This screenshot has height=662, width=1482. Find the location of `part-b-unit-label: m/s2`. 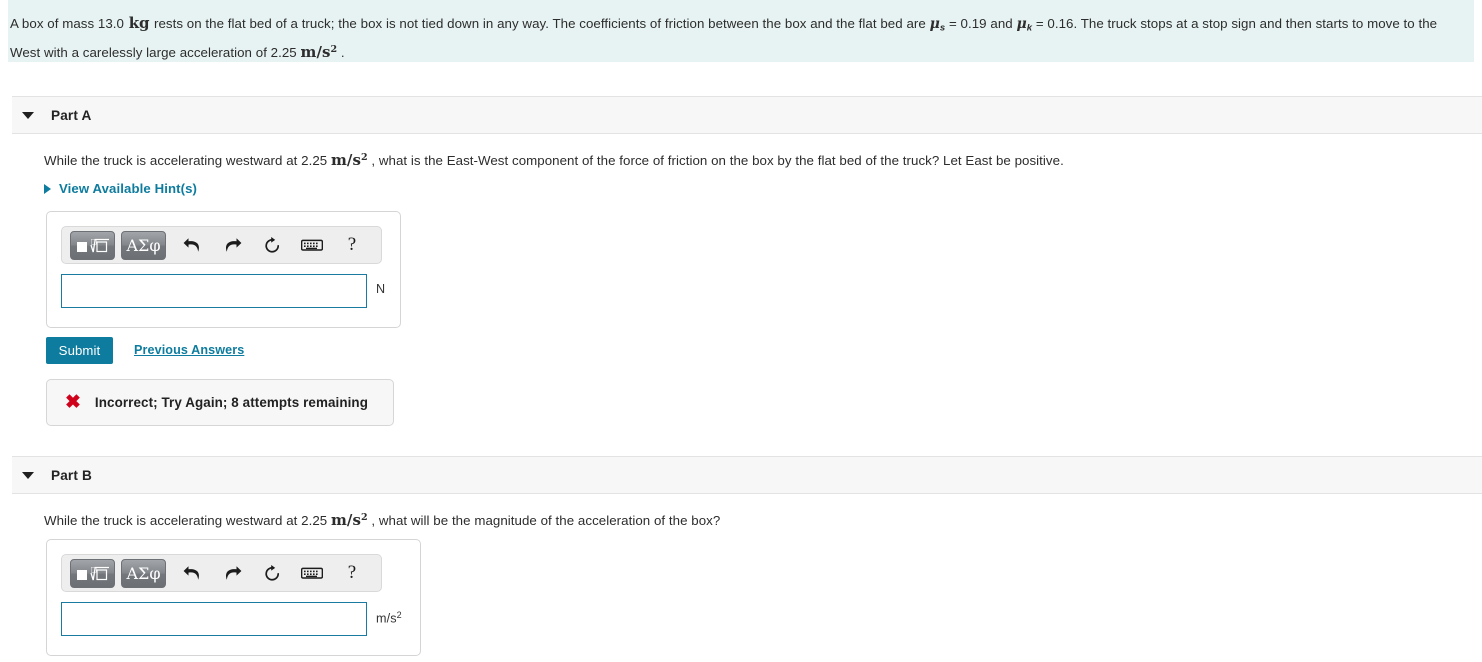

part-b-unit-label: m/s2 is located at coordinates (389, 618).